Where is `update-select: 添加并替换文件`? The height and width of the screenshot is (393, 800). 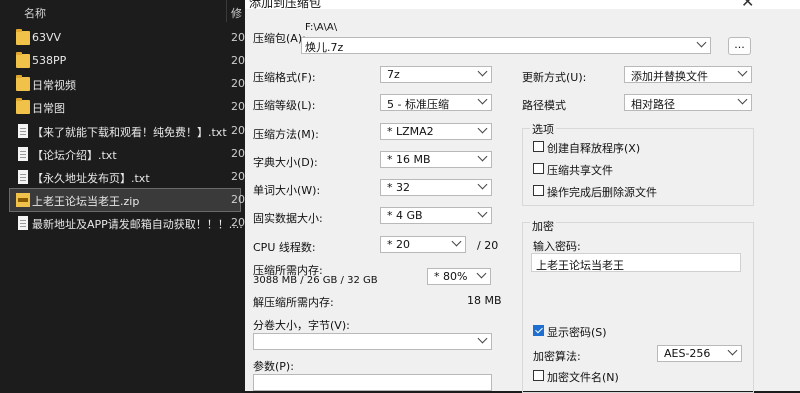
update-select: 添加并替换文件 is located at coordinates (688, 74).